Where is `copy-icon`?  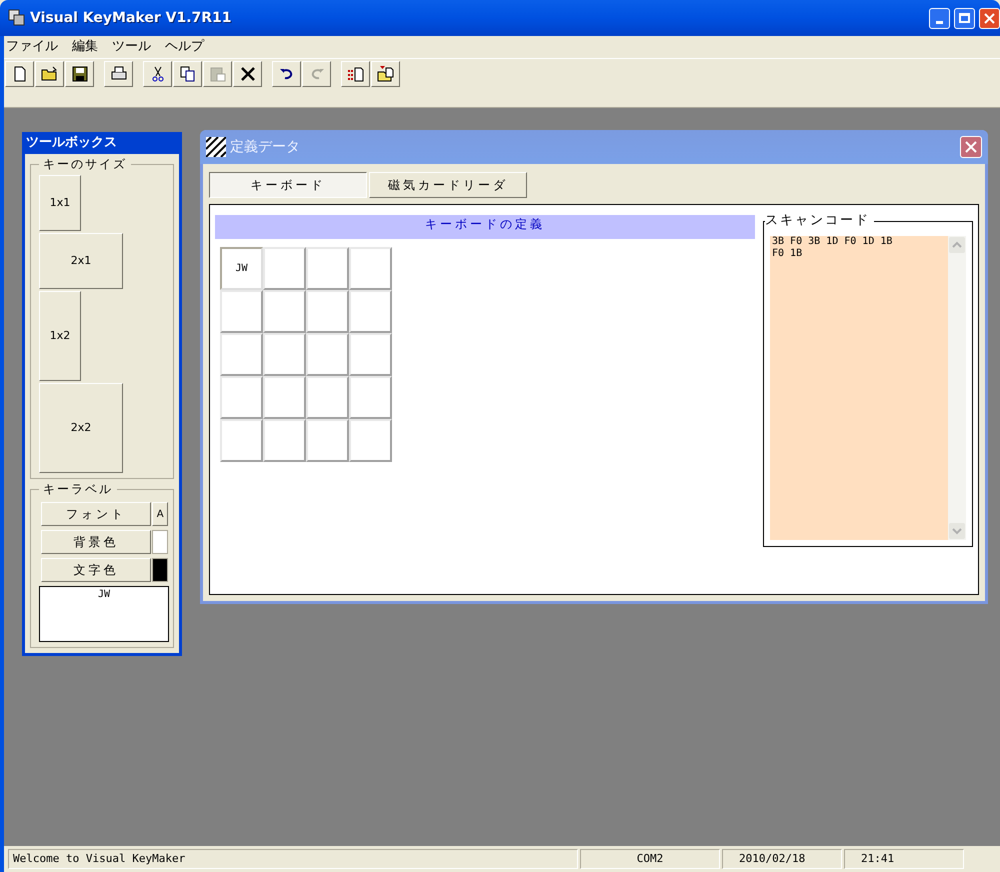 copy-icon is located at coordinates (187, 73).